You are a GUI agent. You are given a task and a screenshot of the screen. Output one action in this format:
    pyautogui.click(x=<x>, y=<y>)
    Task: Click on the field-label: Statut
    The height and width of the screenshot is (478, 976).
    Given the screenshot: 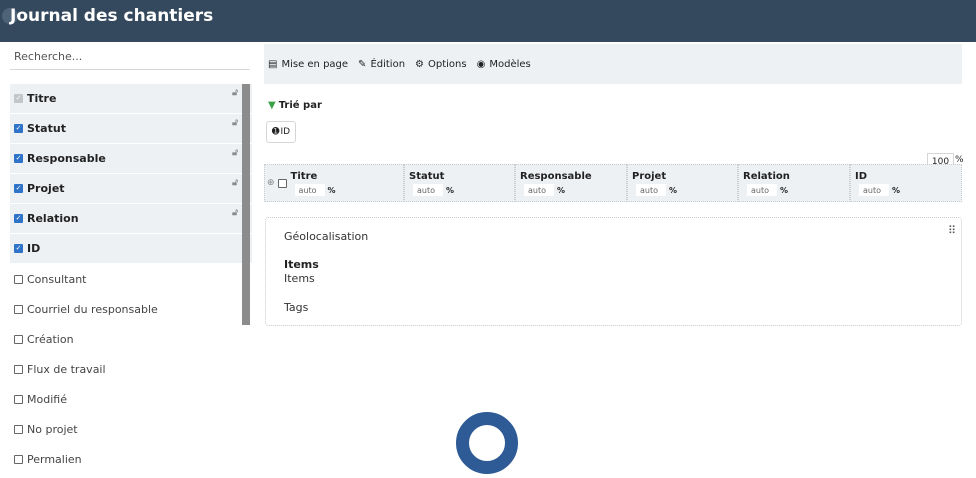 What is the action you would take?
    pyautogui.click(x=46, y=128)
    